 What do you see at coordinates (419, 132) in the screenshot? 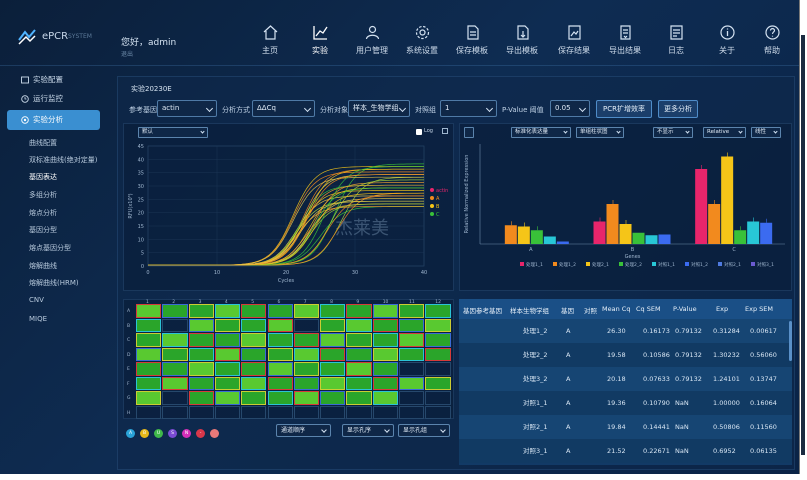
I see `log-checkbox` at bounding box center [419, 132].